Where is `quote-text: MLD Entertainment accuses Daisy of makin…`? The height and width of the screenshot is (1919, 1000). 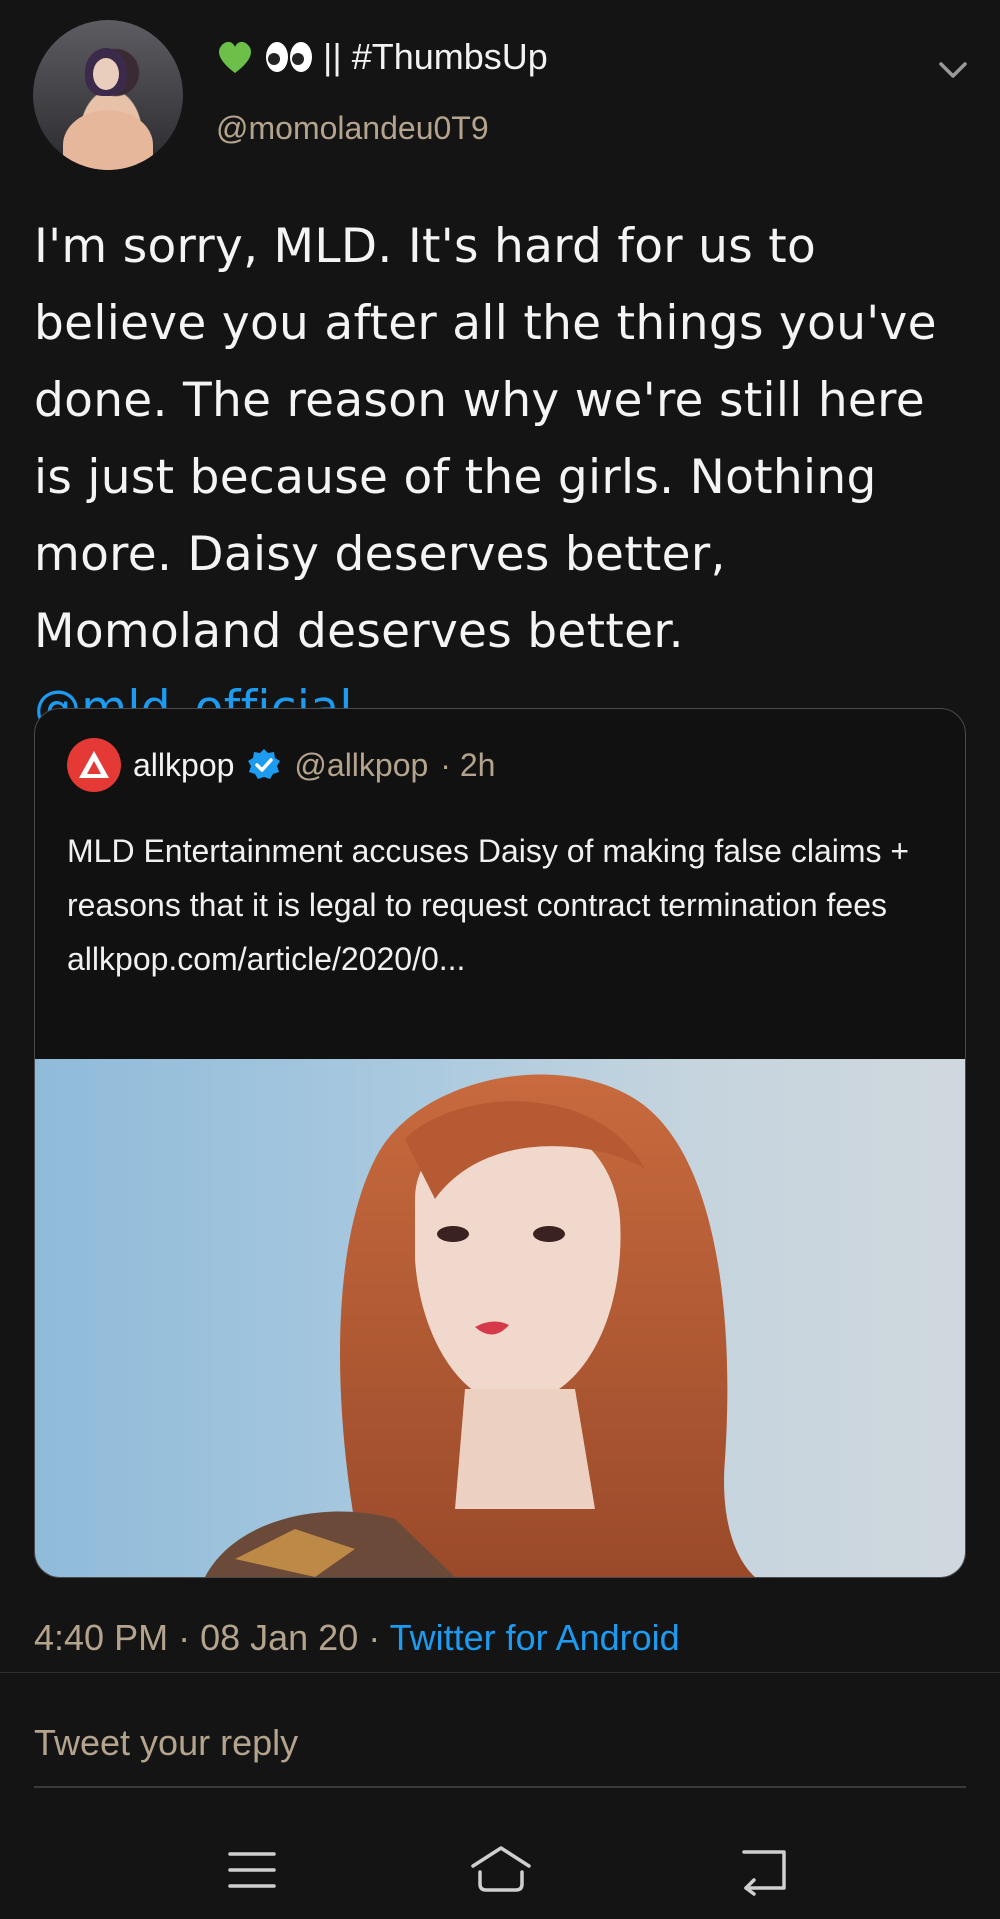
quote-text: MLD Entertainment accuses Daisy of makin… is located at coordinates (488, 878).